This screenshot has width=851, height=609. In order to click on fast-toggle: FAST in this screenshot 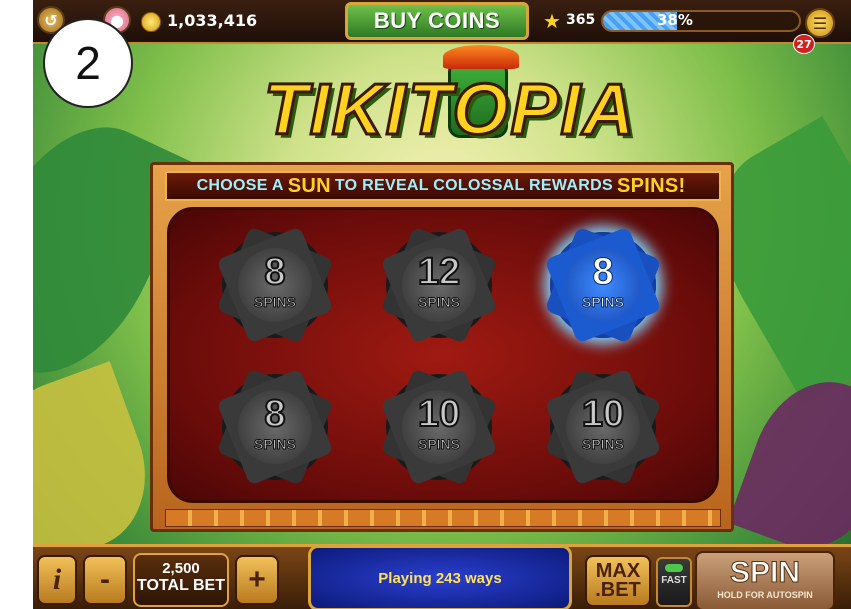, I will do `click(674, 582)`.